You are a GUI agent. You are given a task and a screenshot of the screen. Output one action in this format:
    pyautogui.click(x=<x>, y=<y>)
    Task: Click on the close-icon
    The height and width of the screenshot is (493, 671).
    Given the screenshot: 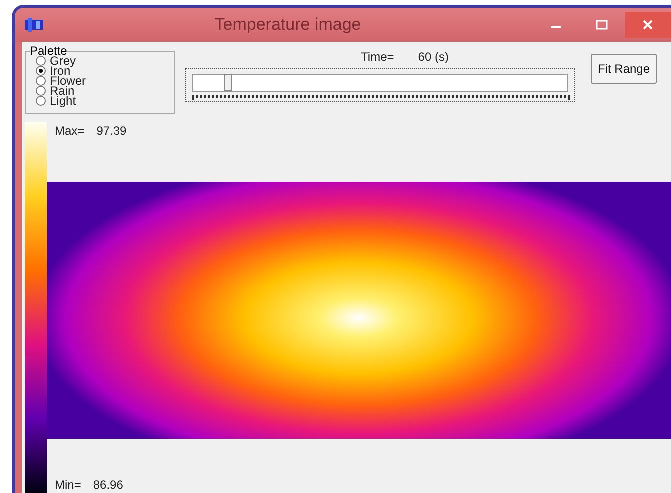 What is the action you would take?
    pyautogui.click(x=648, y=25)
    